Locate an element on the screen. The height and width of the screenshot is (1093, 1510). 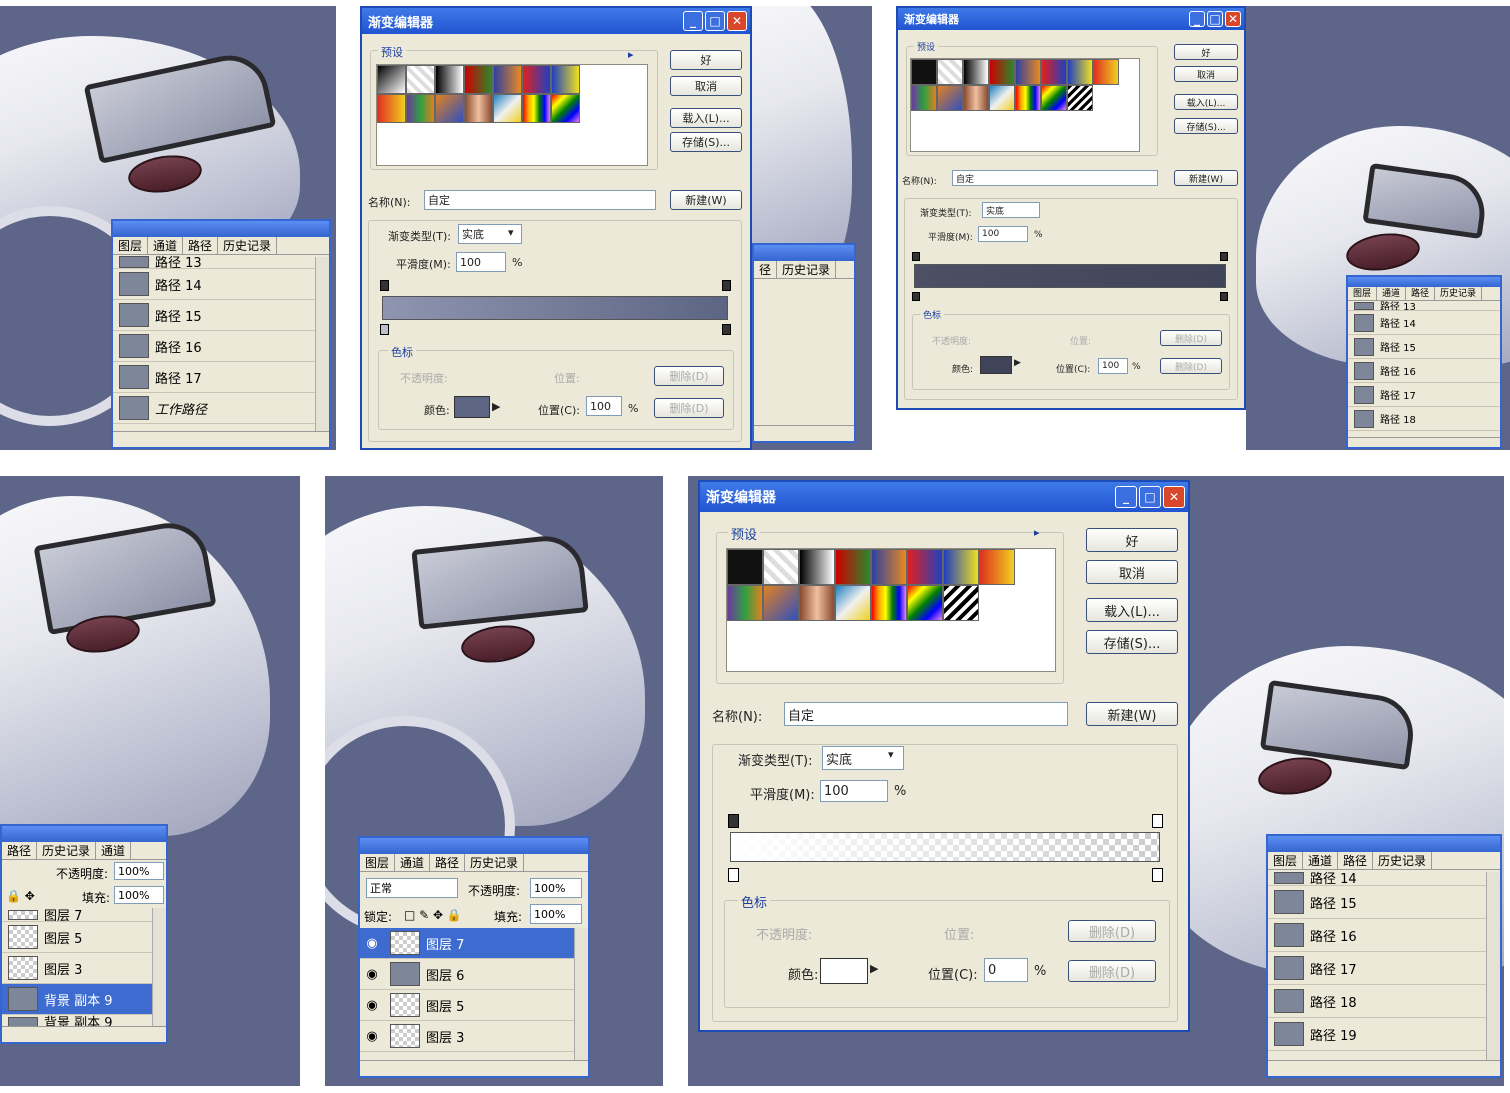
list-item: 路径 18 is located at coordinates (1424, 419).